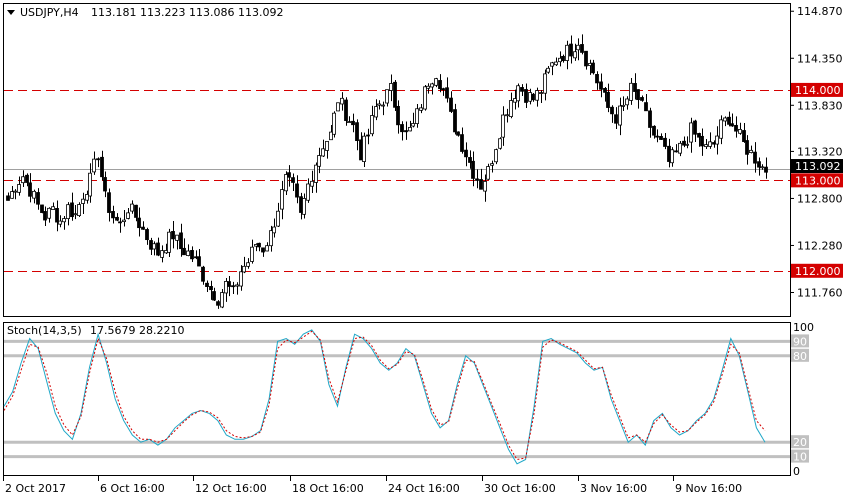 This screenshot has width=850, height=500. What do you see at coordinates (800, 341) in the screenshot?
I see `stoch-tick-label: 90` at bounding box center [800, 341].